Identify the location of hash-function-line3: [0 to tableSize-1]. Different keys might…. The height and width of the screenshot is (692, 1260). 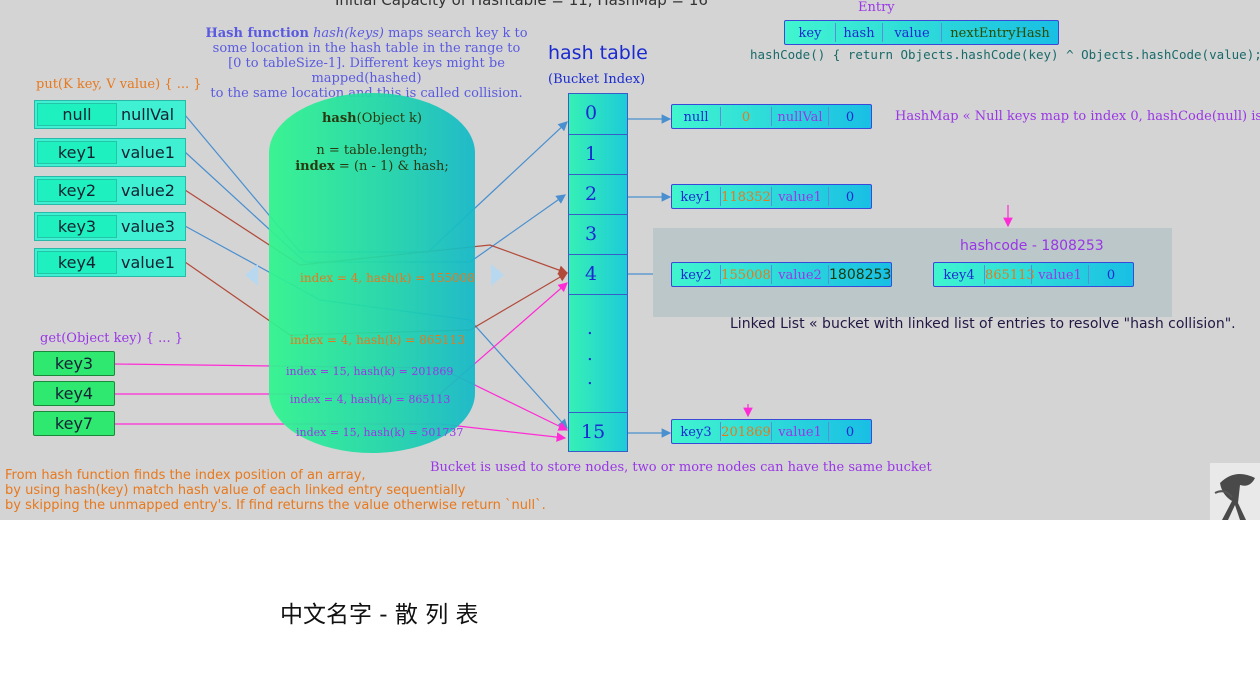
(366, 71).